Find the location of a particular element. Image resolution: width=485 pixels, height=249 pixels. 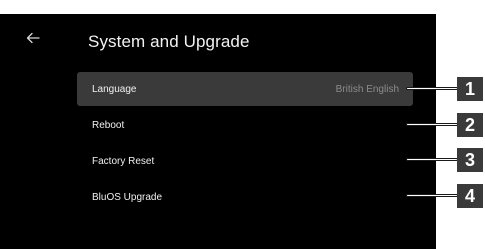

menu-item-label: BluOS Upgrade is located at coordinates (127, 197).